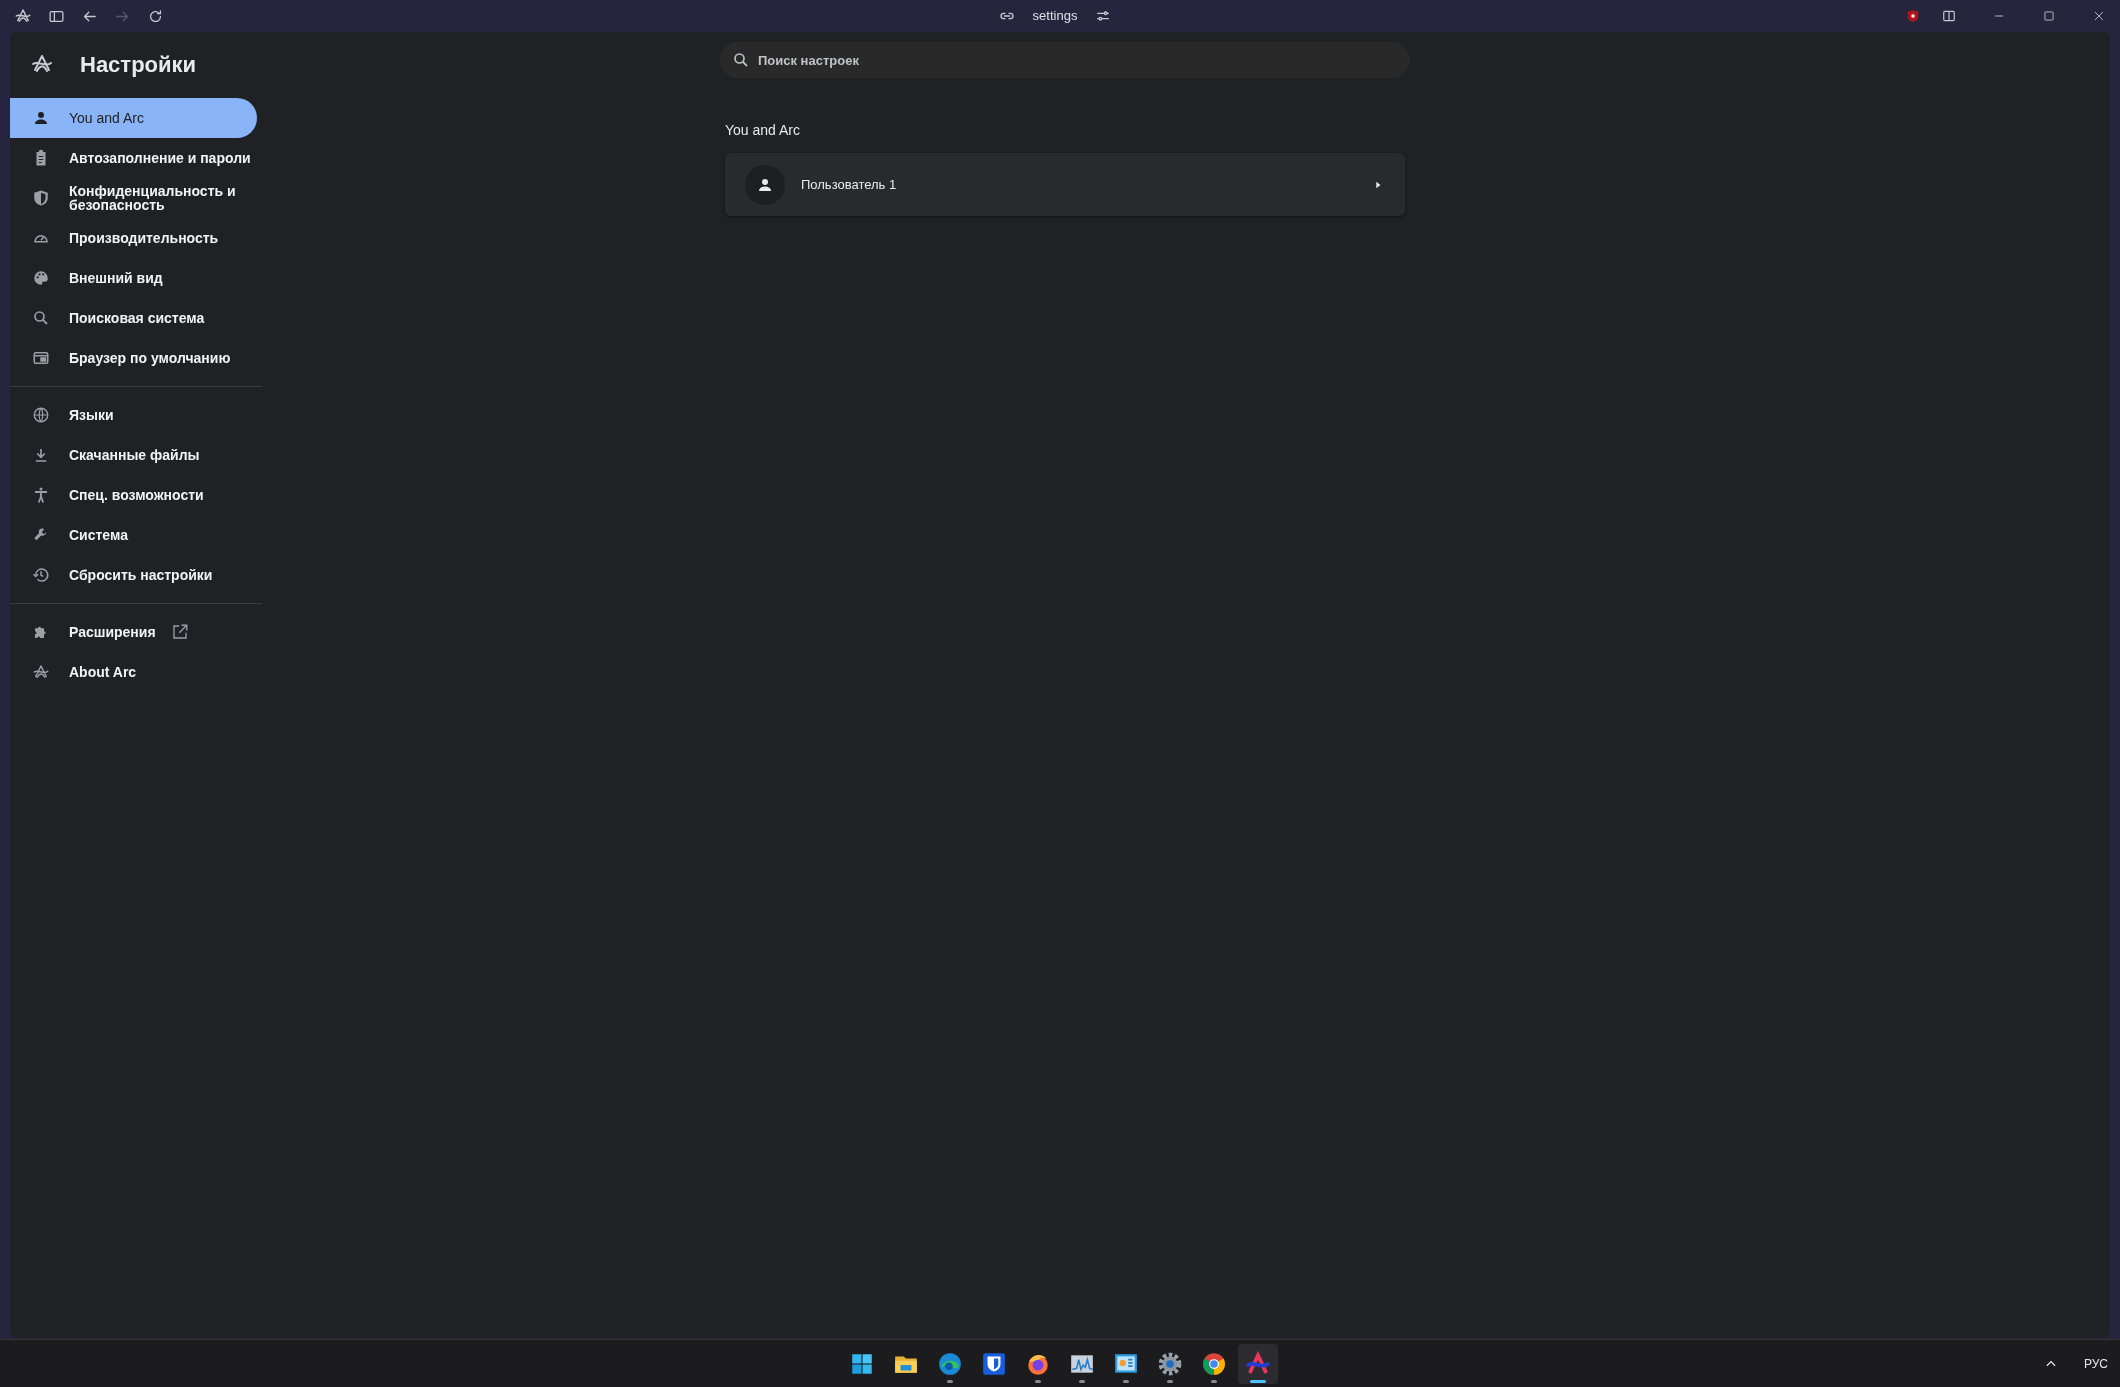 Image resolution: width=2120 pixels, height=1387 pixels. I want to click on sidebar-item: Скачанные файлы, so click(133, 455).